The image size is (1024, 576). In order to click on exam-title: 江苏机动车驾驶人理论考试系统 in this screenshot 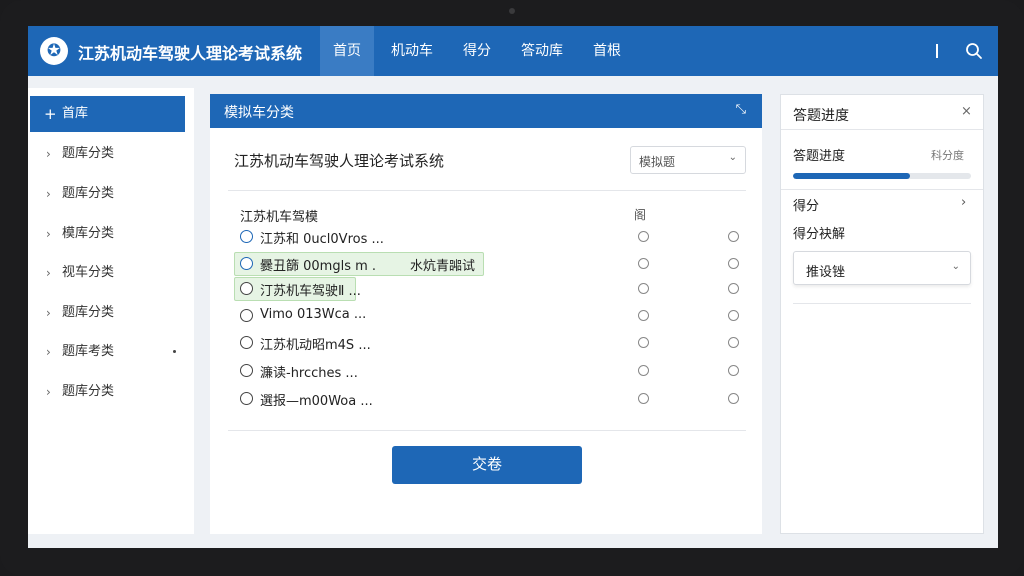, I will do `click(339, 161)`.